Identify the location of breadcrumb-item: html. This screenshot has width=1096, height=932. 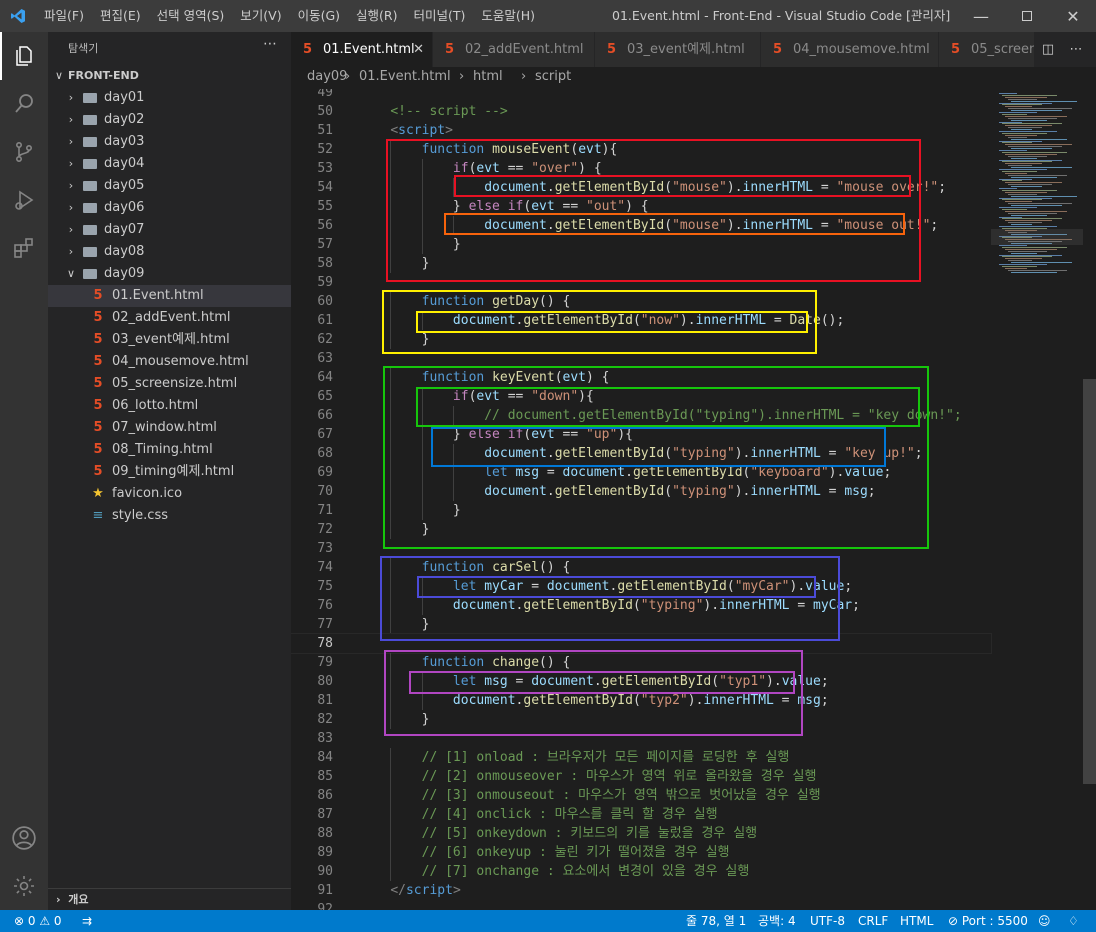
(488, 77).